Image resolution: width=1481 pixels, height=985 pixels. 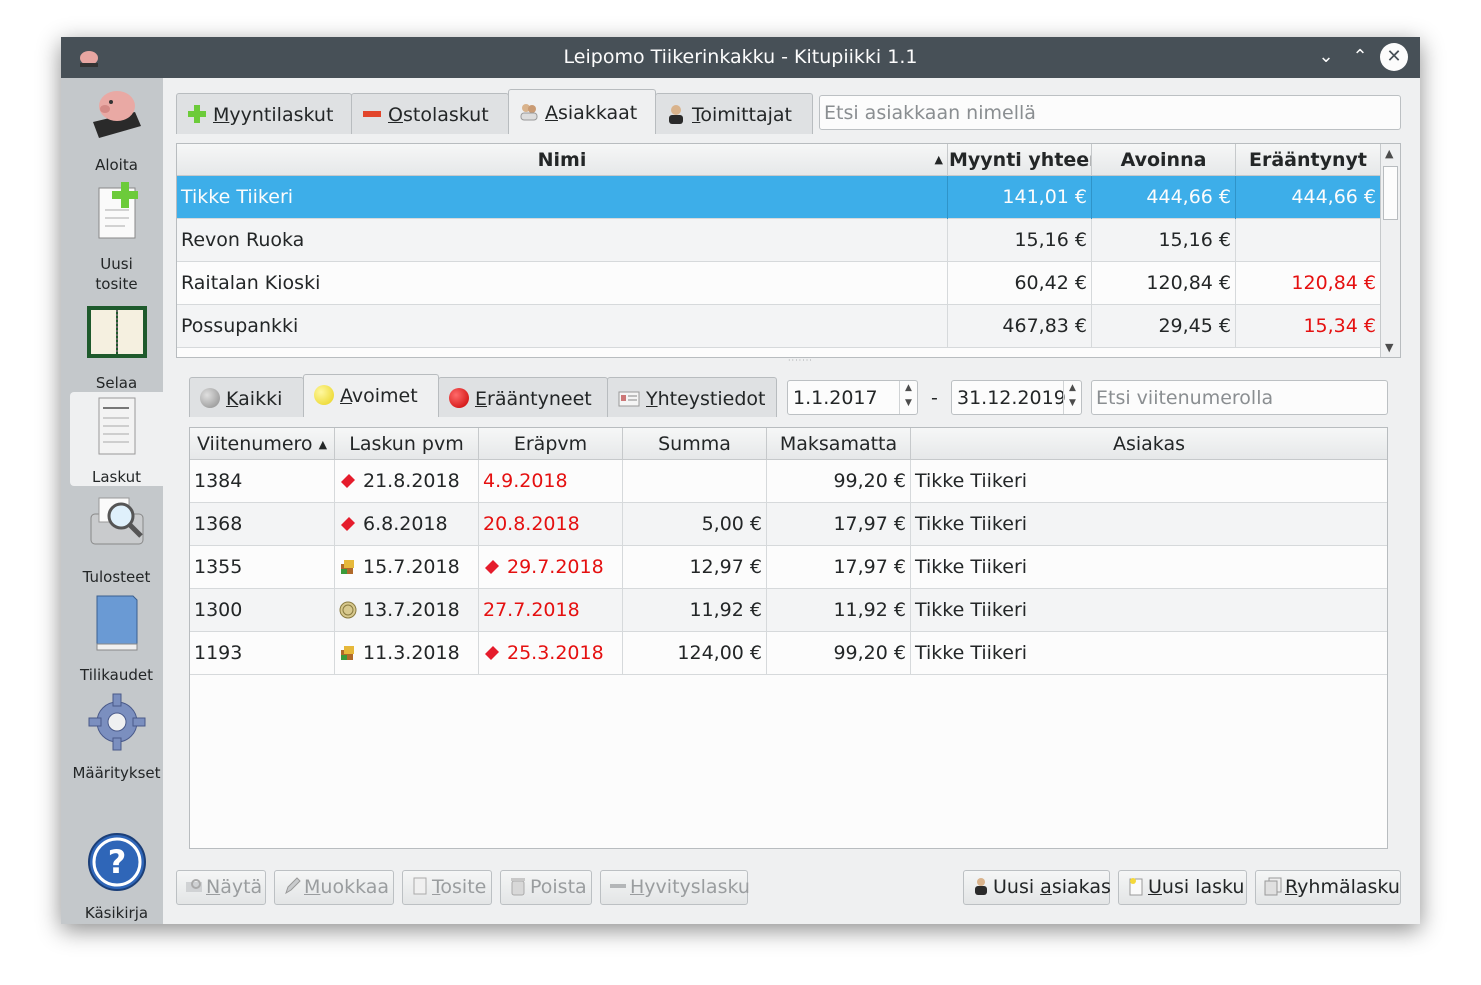 I want to click on edit-button: Muokkaa, so click(x=334, y=887).